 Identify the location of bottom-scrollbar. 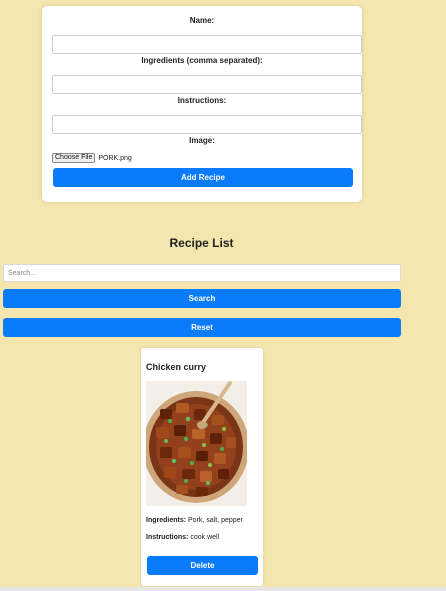
(223, 589).